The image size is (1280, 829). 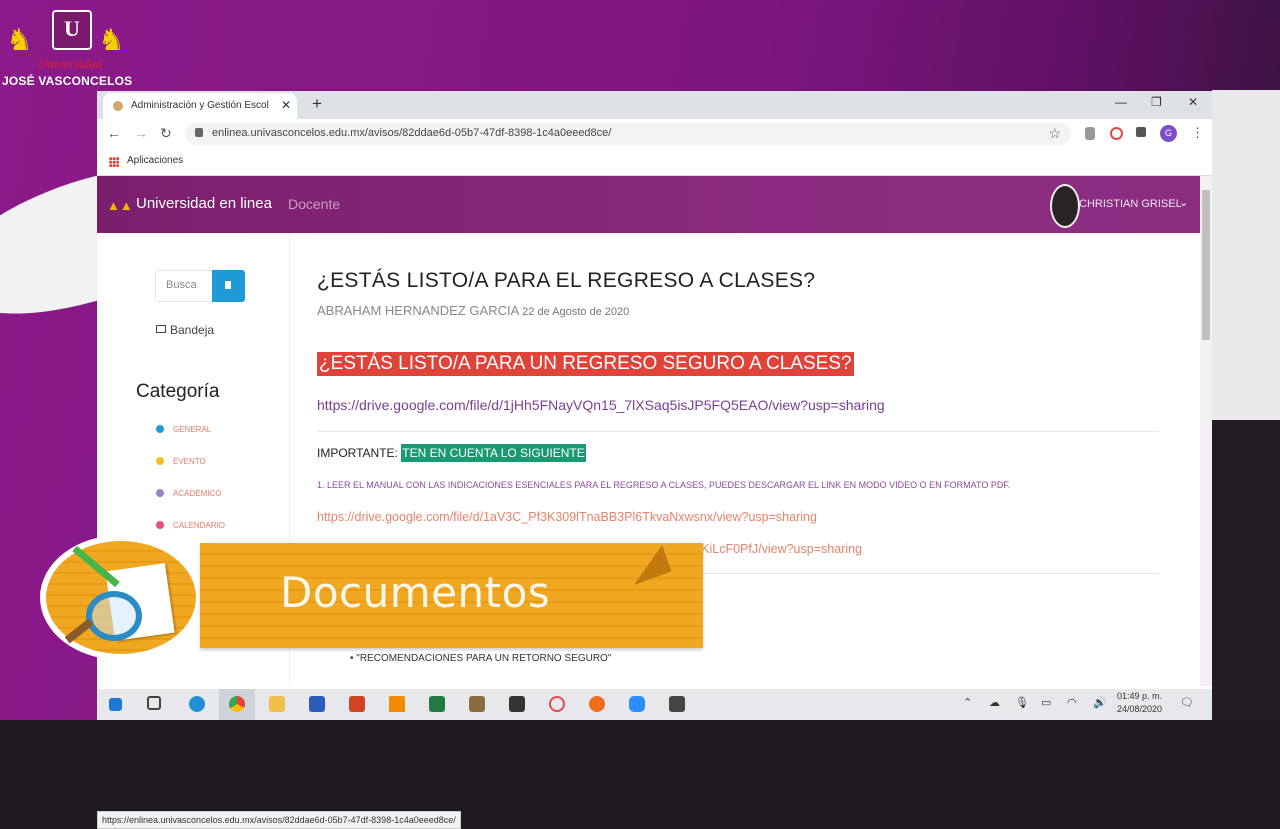 What do you see at coordinates (197, 704) in the screenshot?
I see `edge-icon` at bounding box center [197, 704].